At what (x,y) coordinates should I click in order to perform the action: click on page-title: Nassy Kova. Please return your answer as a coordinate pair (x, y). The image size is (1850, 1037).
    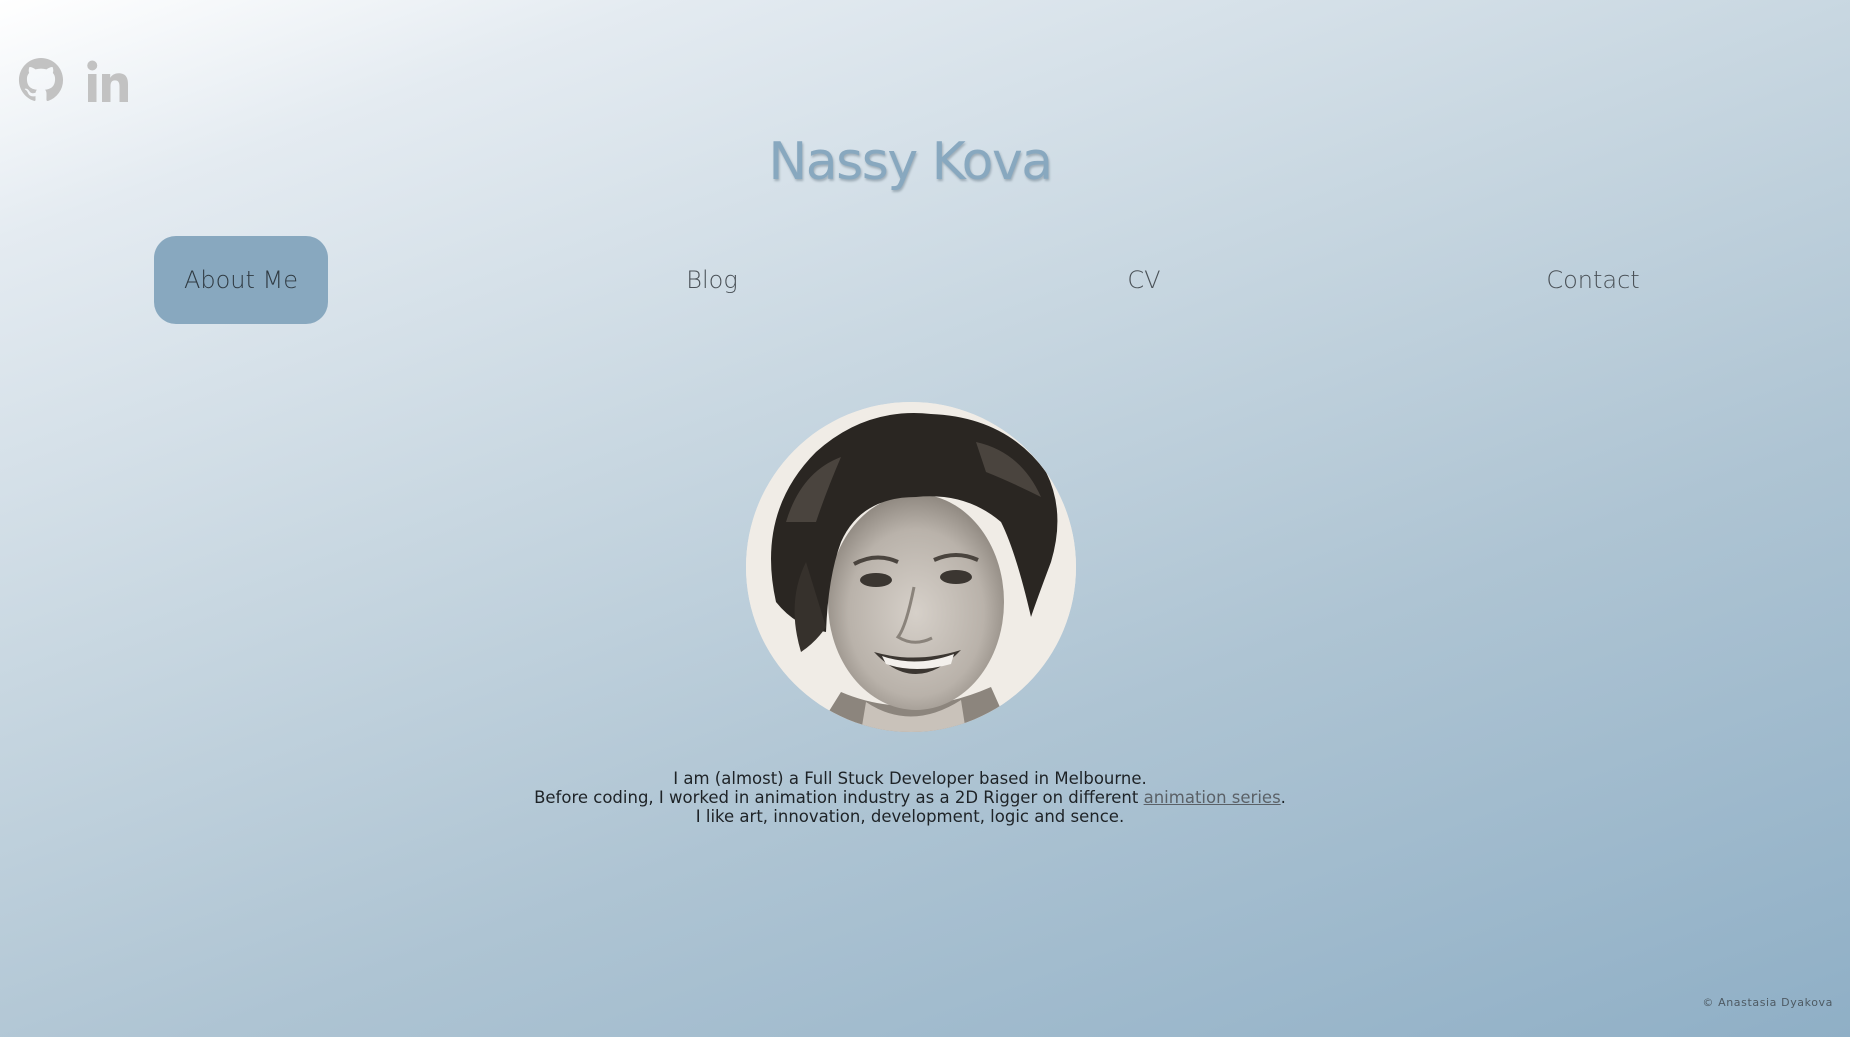
    Looking at the image, I should click on (910, 162).